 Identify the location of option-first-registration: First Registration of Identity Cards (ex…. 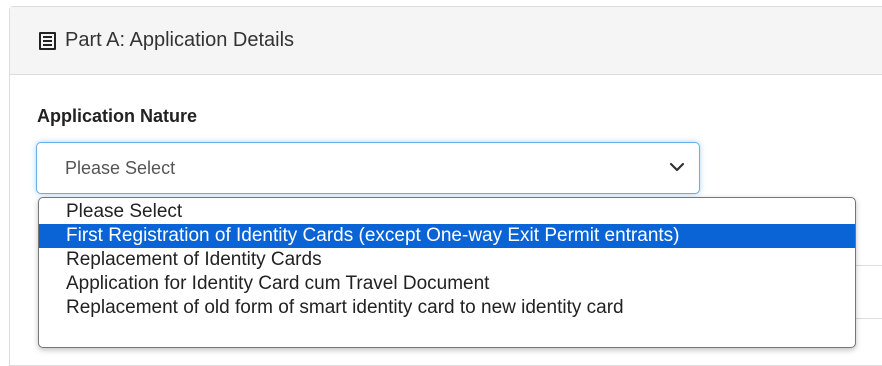
(447, 236).